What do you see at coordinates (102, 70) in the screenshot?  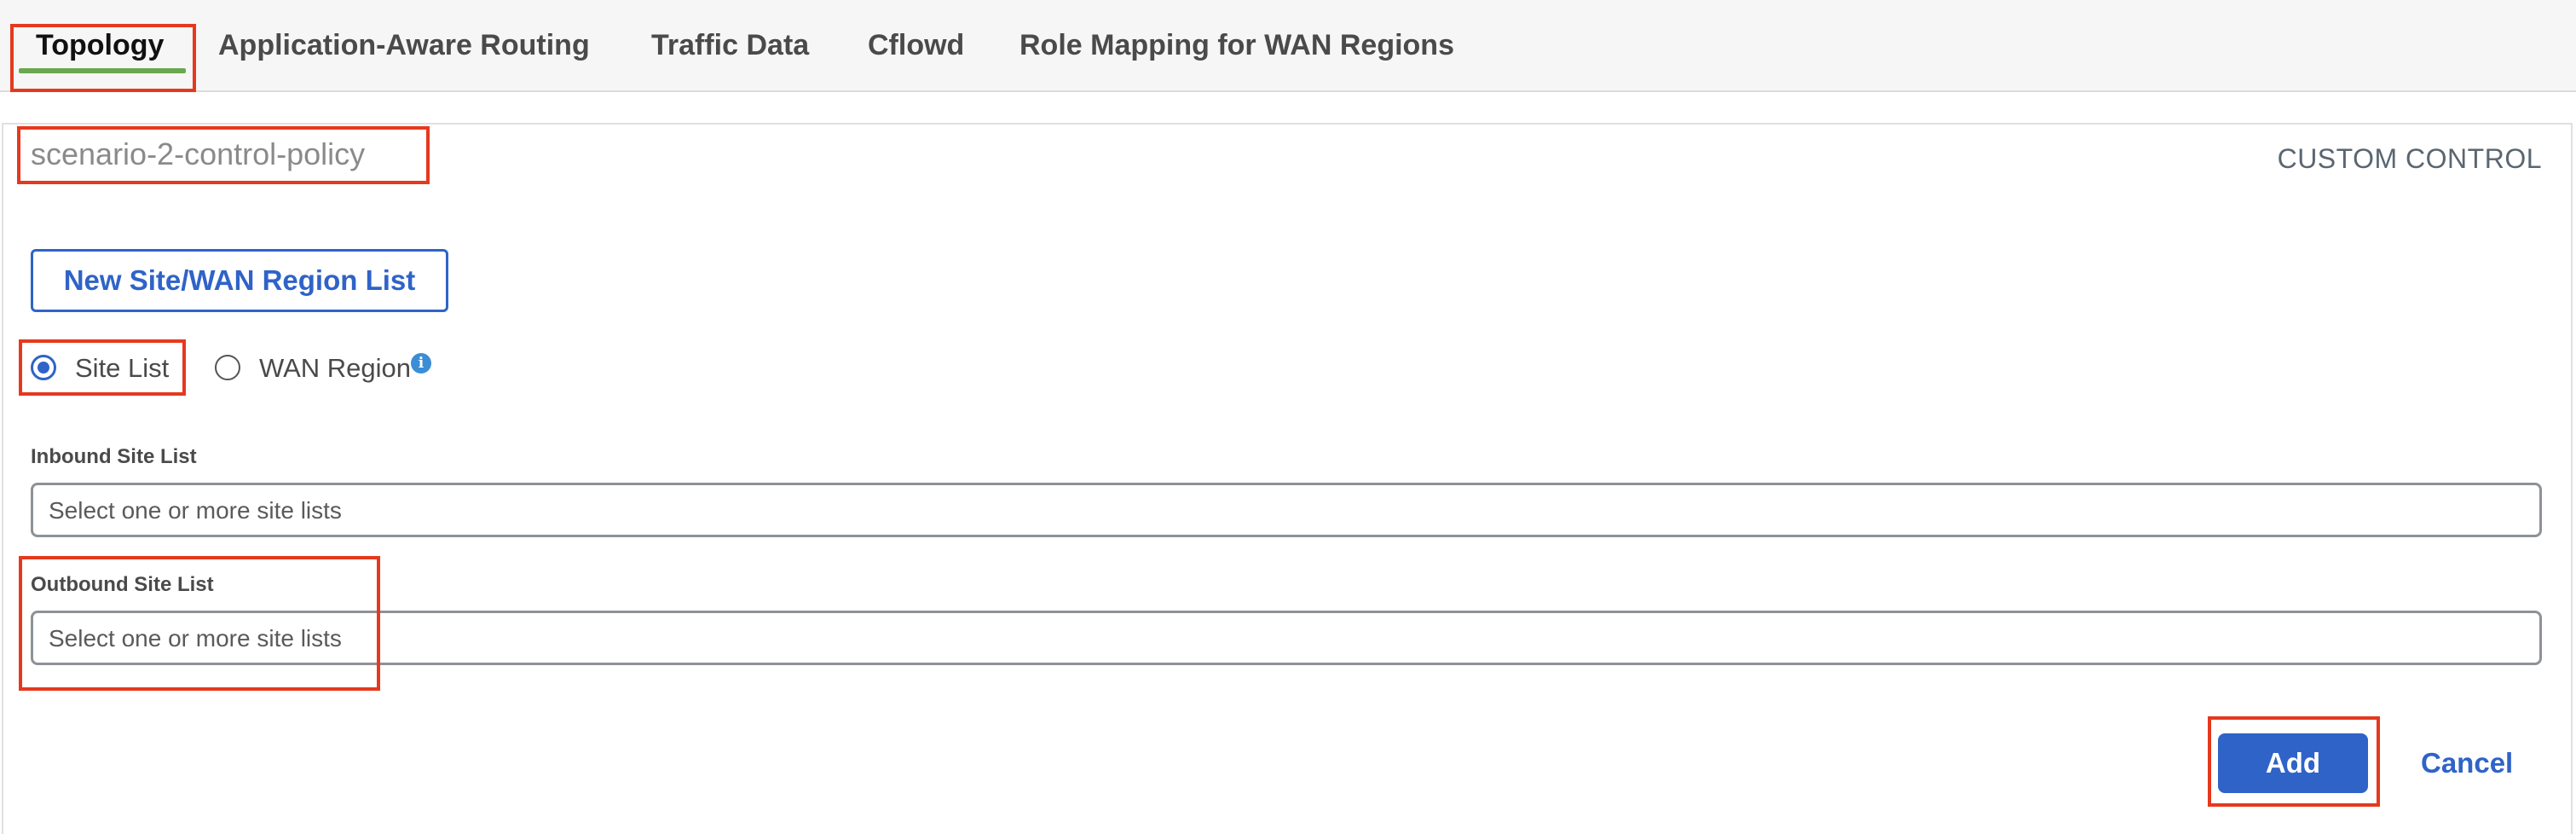 I see `active-tab-indicator` at bounding box center [102, 70].